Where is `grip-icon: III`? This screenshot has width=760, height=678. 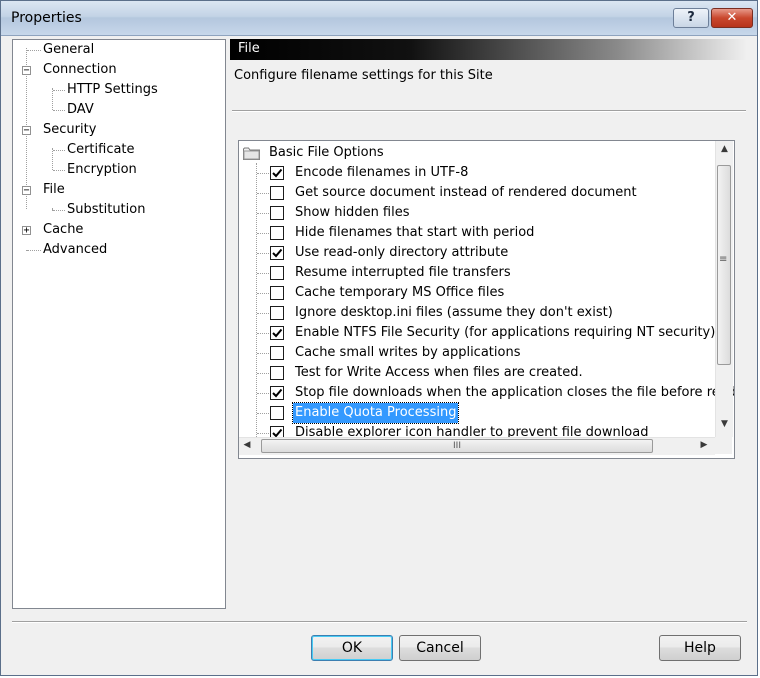
grip-icon: III is located at coordinates (457, 446).